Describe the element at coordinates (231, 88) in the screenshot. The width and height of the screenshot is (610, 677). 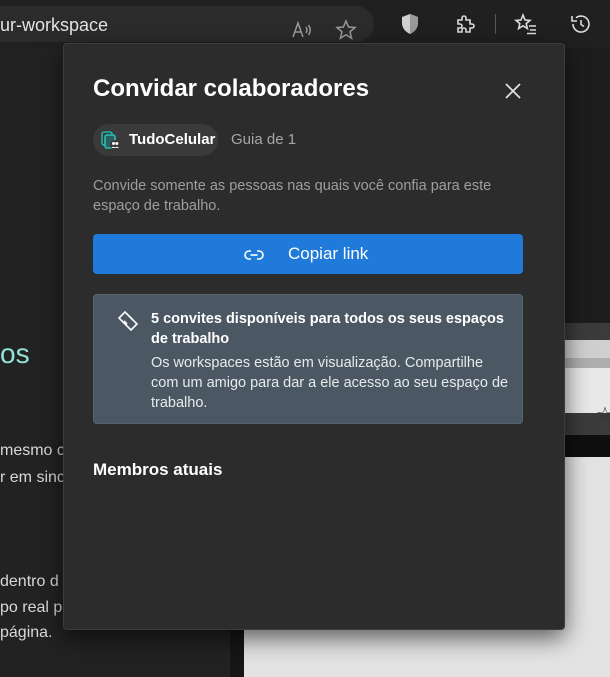
I see `dialog-title: Convidar colaboradores` at that location.